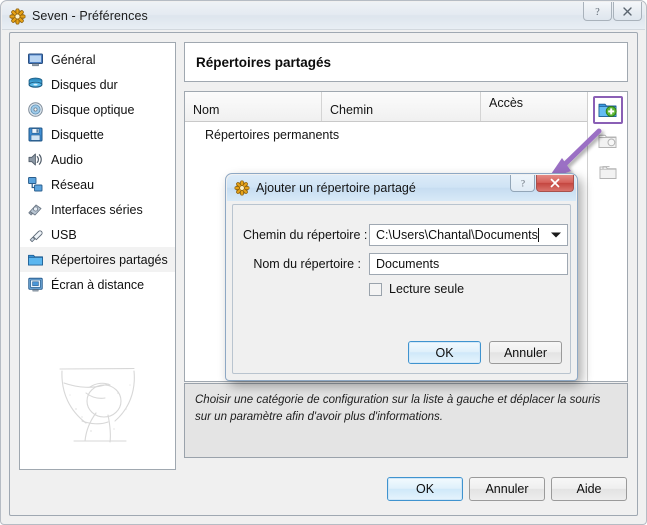 The height and width of the screenshot is (525, 647). Describe the element at coordinates (35, 260) in the screenshot. I see `folder-icon` at that location.